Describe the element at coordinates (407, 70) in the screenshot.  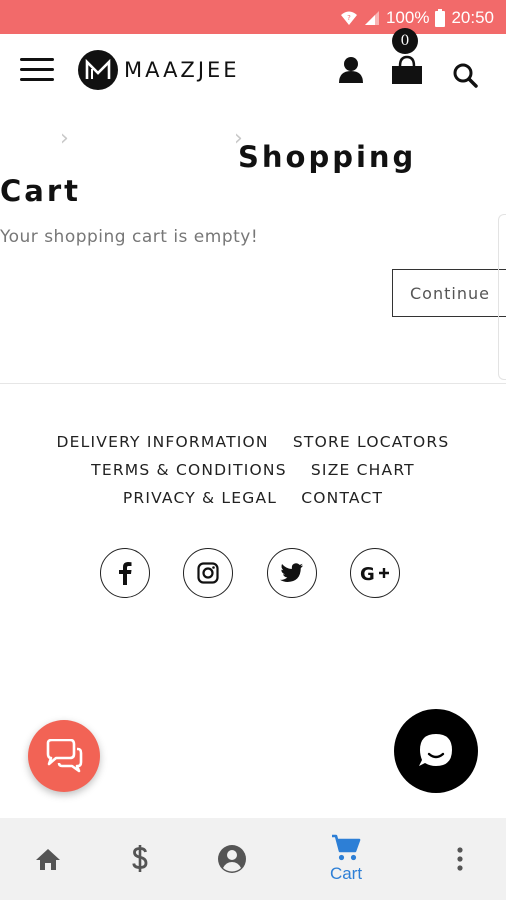
I see `shopping-bag-icon` at that location.